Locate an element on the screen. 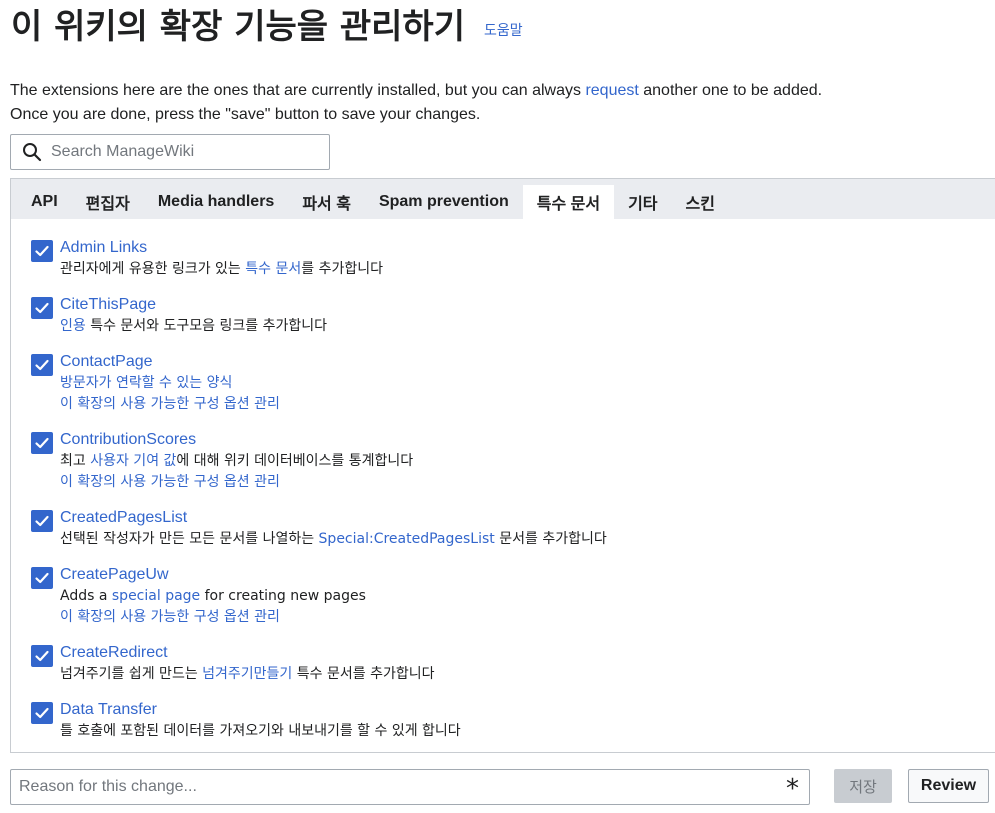 The image size is (995, 813). required-asterisk-icon: * is located at coordinates (792, 789).